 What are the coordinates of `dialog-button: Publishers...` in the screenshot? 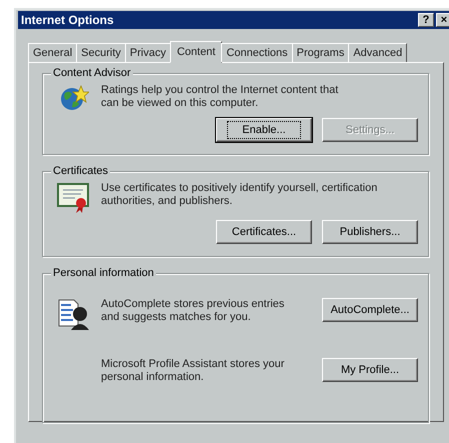 It's located at (370, 232).